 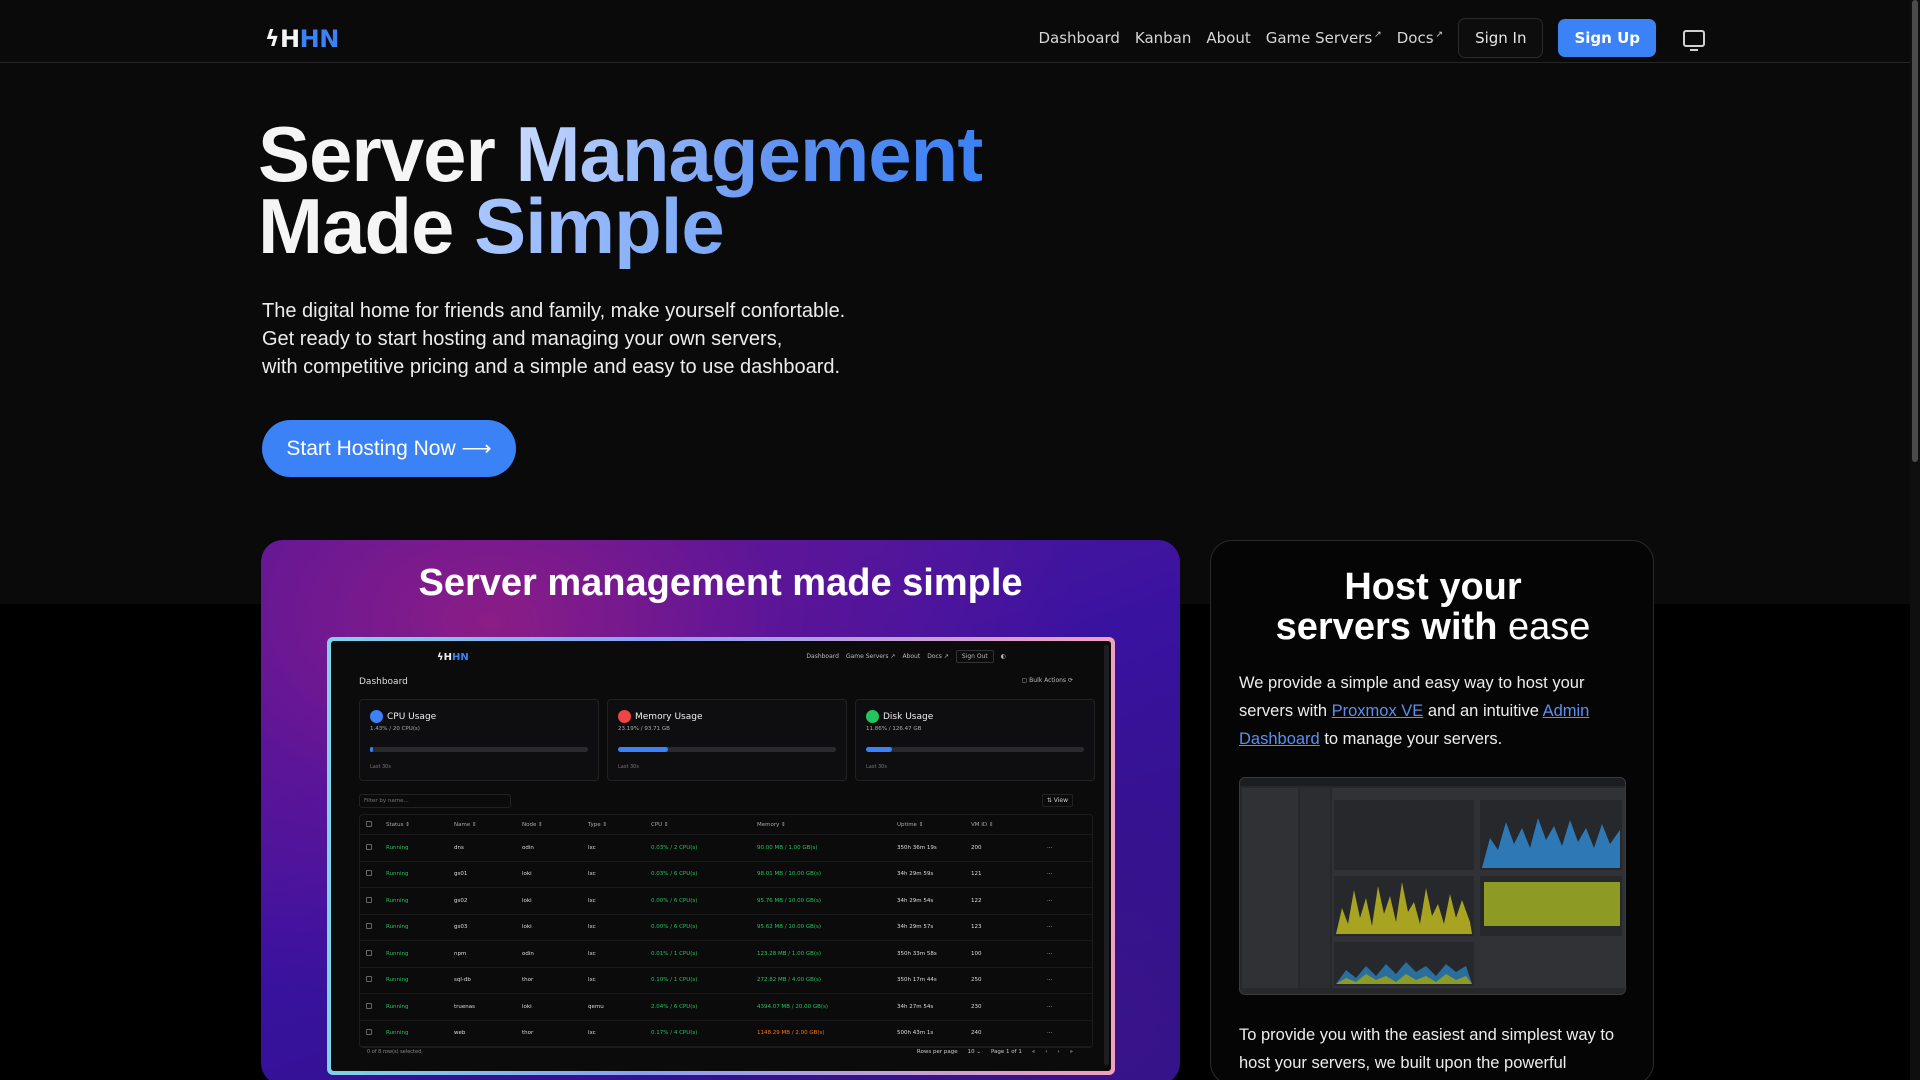 I want to click on screenshot-selection-count: 0 of 8 row(s) selected., so click(x=395, y=1052).